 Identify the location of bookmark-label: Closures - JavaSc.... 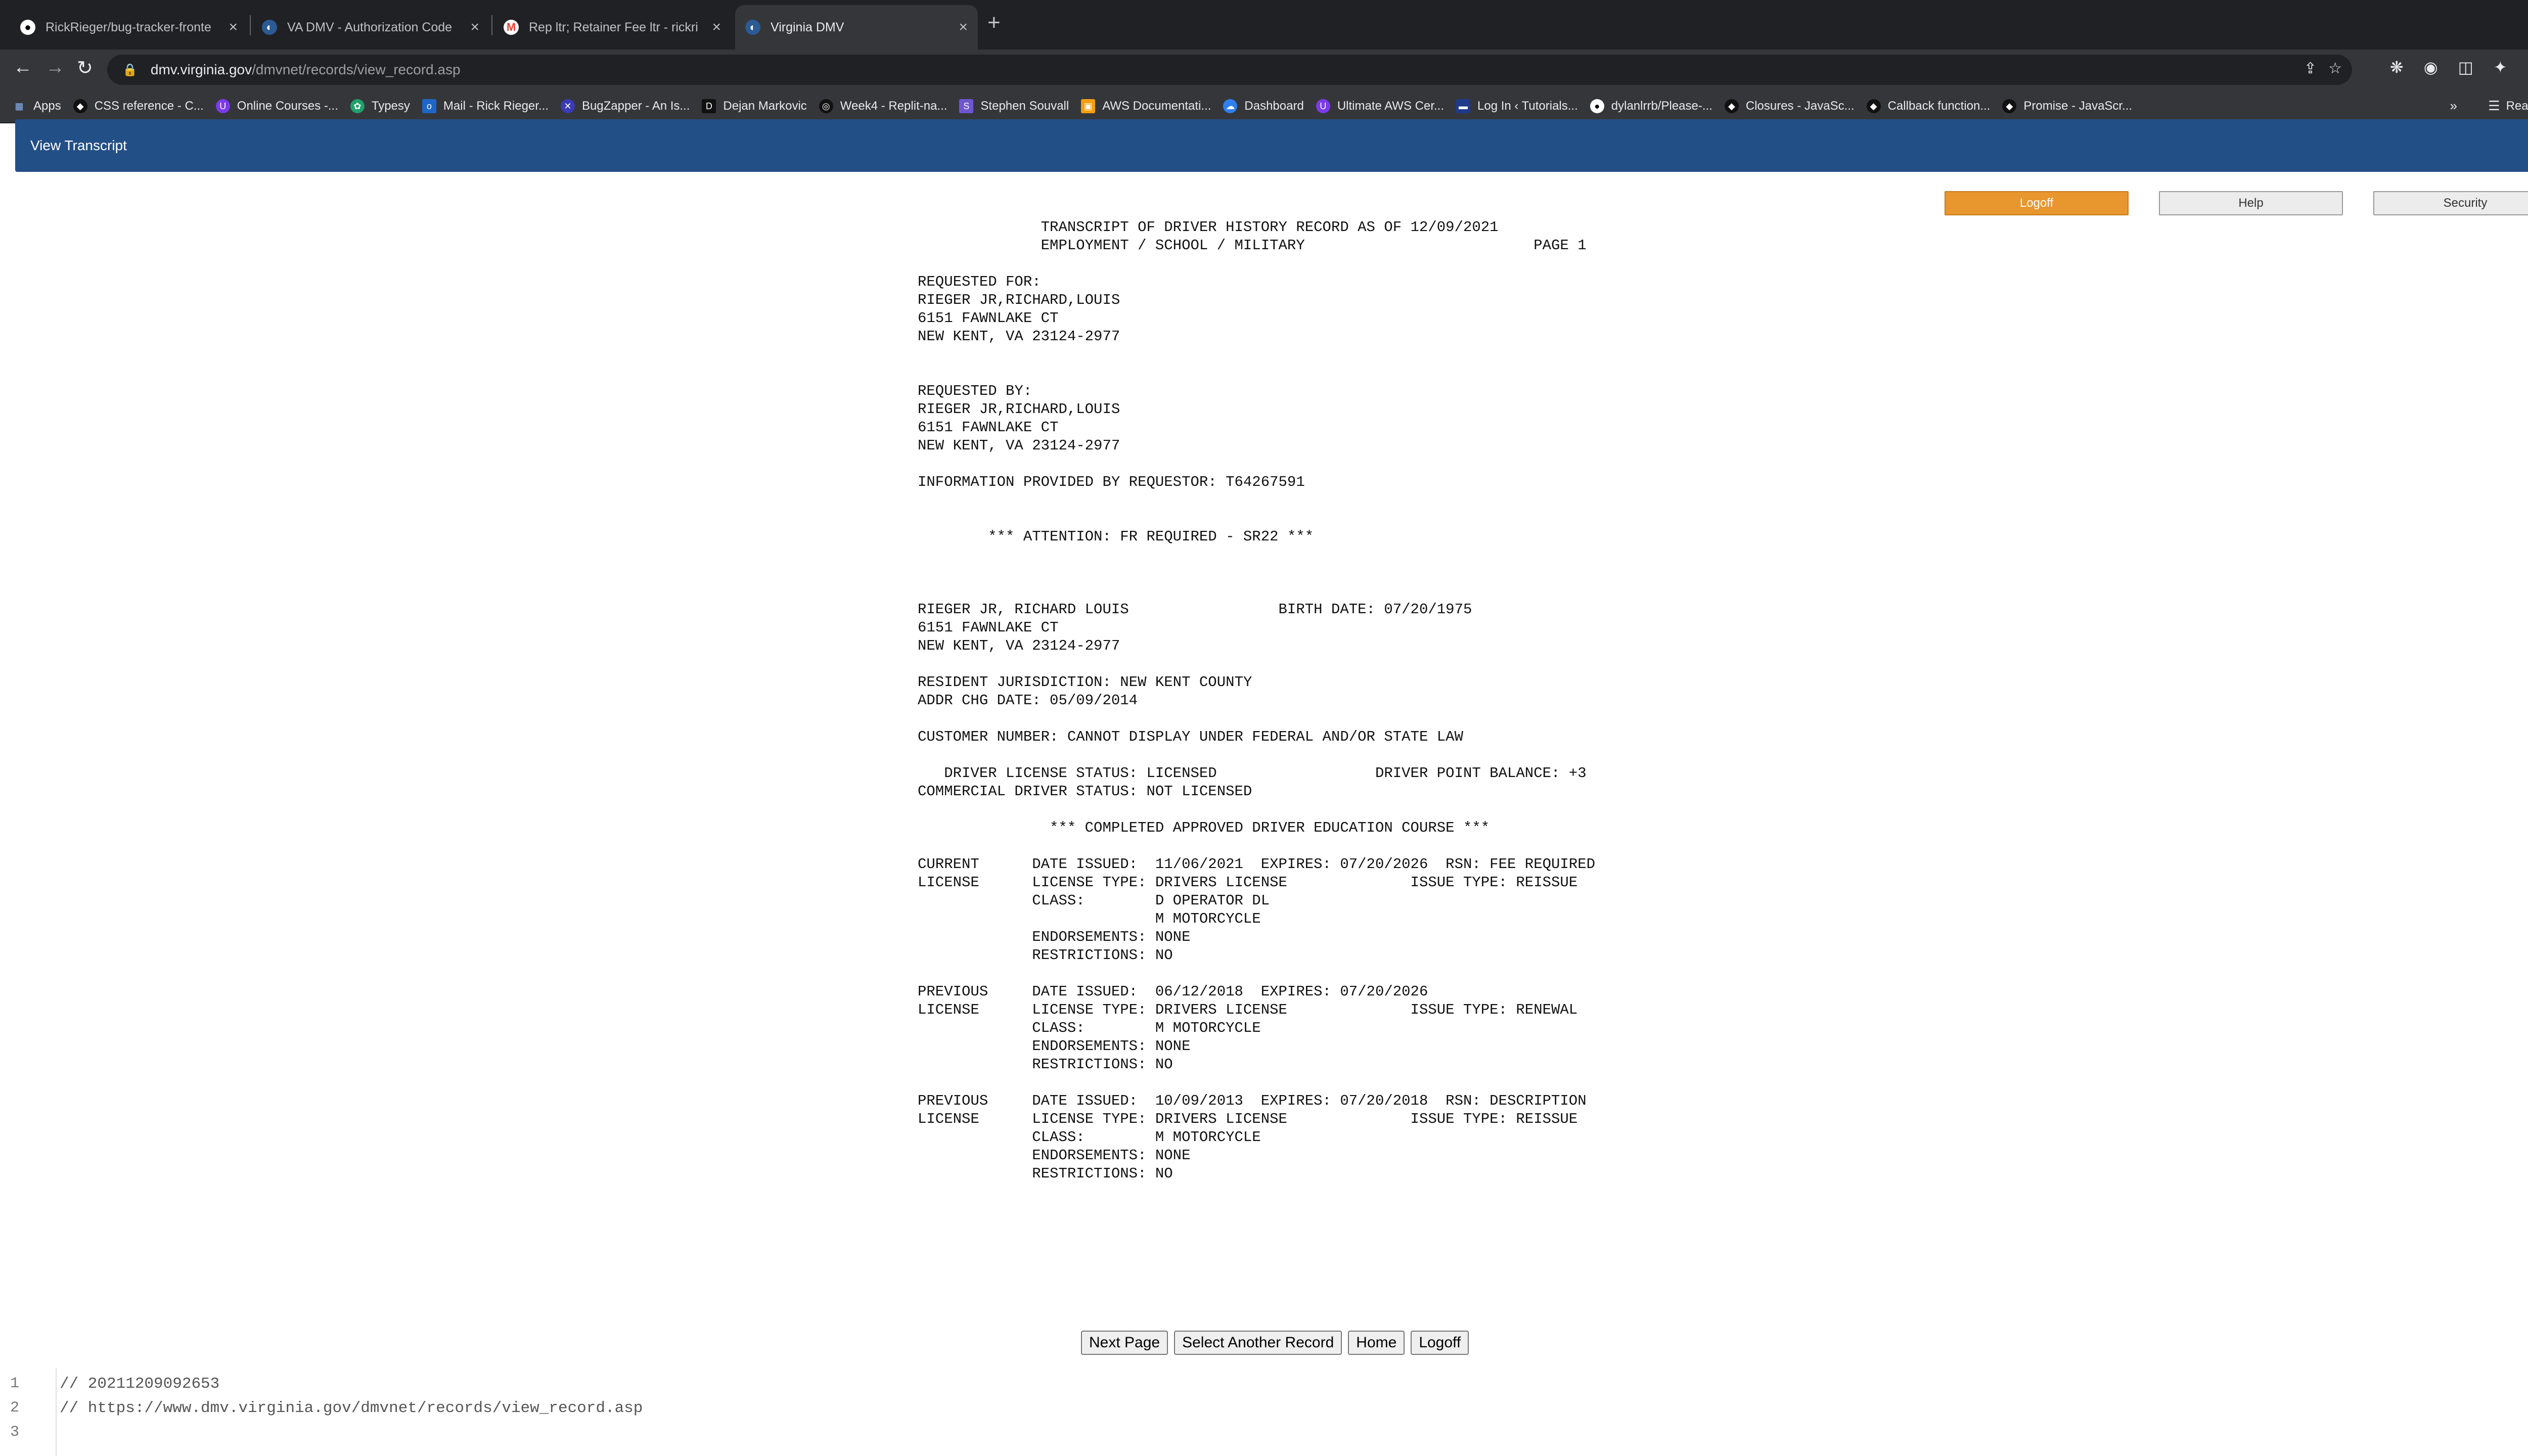
(1800, 106).